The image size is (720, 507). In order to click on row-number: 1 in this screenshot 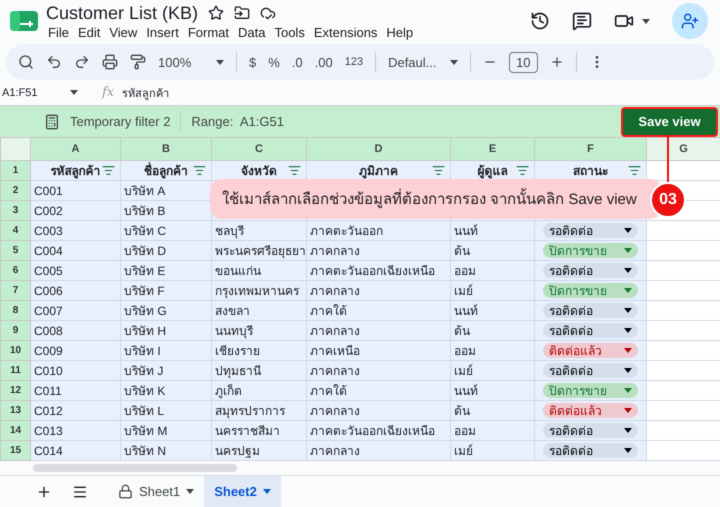, I will do `click(15, 170)`.